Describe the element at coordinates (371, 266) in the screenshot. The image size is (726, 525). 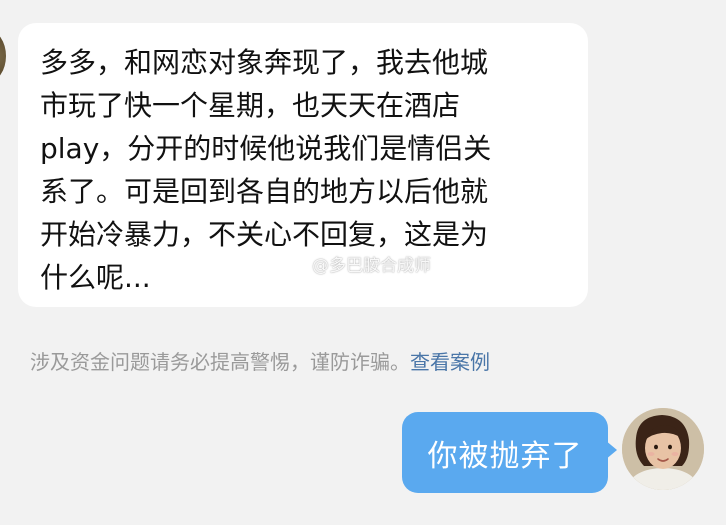
I see `watermark-text: @多巴胺合成师` at that location.